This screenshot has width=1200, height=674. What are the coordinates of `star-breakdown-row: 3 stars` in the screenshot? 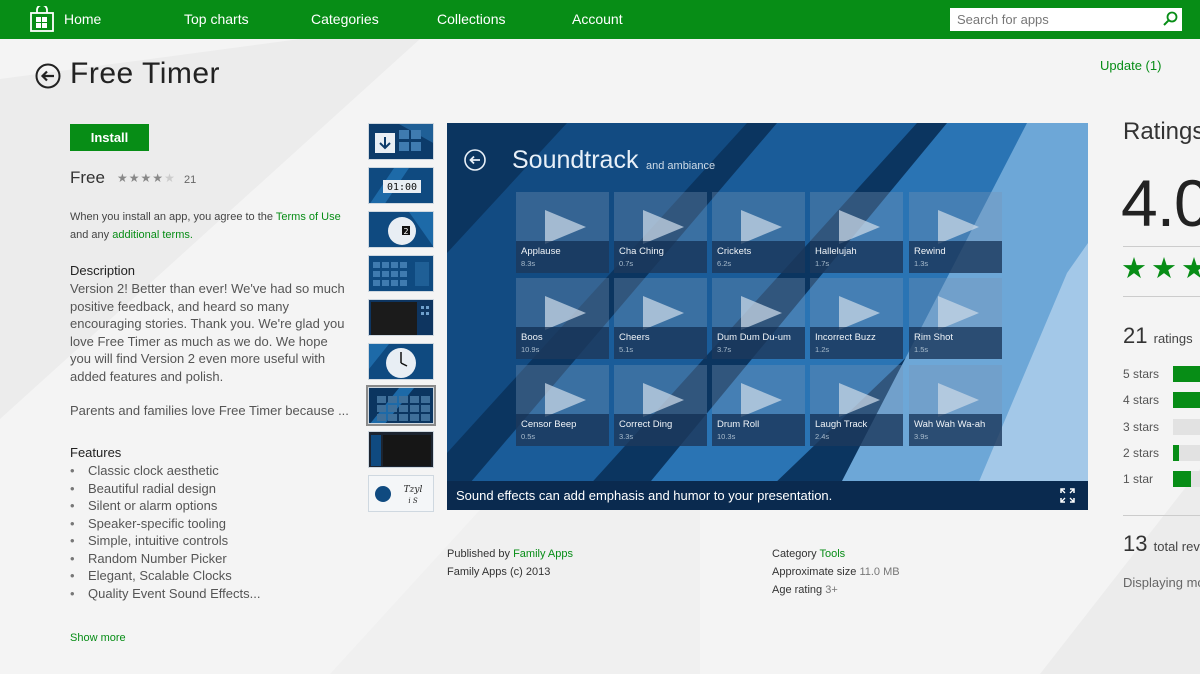 It's located at (1161, 427).